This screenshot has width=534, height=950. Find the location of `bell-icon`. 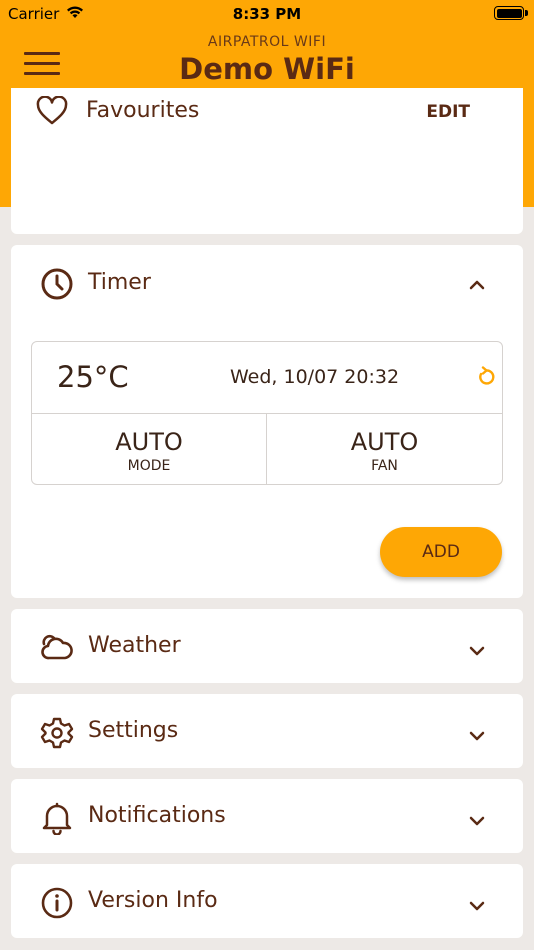

bell-icon is located at coordinates (57, 820).